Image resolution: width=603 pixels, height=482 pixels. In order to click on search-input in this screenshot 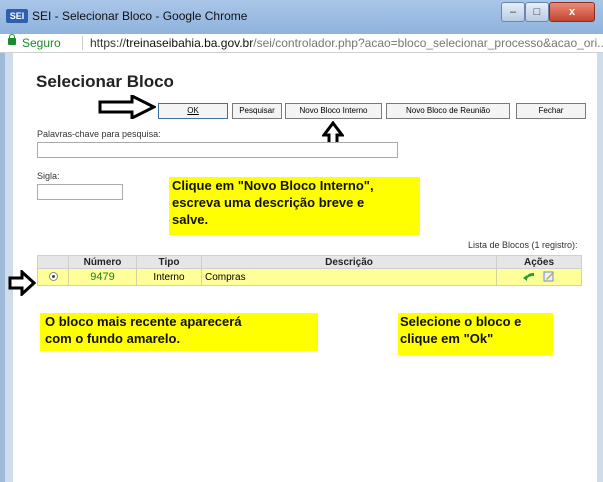, I will do `click(217, 150)`.